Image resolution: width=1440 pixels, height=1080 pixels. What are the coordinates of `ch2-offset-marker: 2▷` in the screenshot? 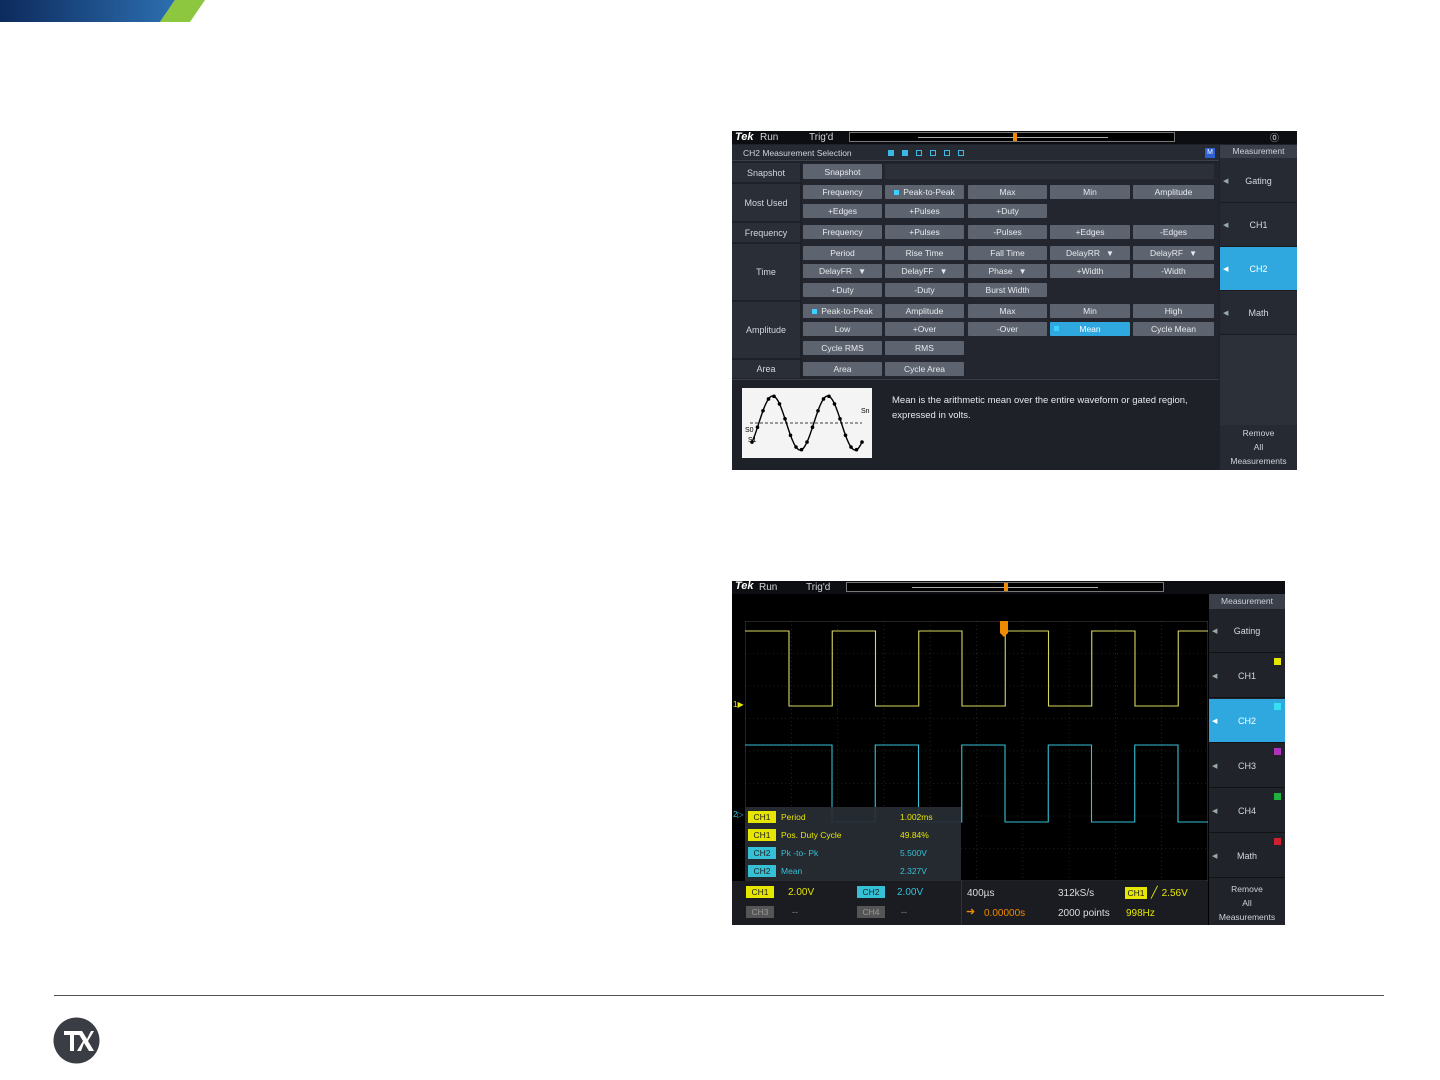 It's located at (738, 814).